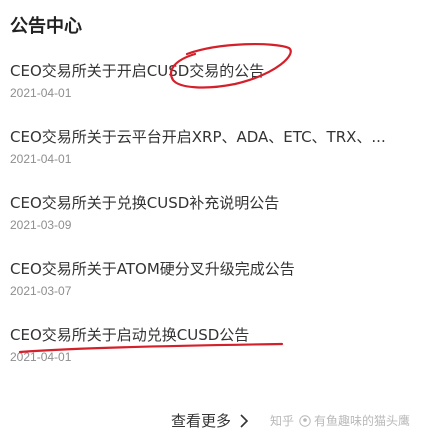  What do you see at coordinates (214, 334) in the screenshot?
I see `announcement-title: CEO交易所关于启动兑换CUSD公告` at bounding box center [214, 334].